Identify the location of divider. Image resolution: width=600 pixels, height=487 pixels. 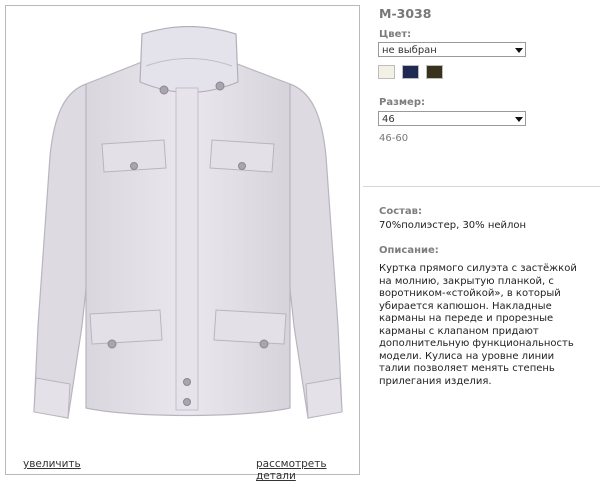
(481, 186).